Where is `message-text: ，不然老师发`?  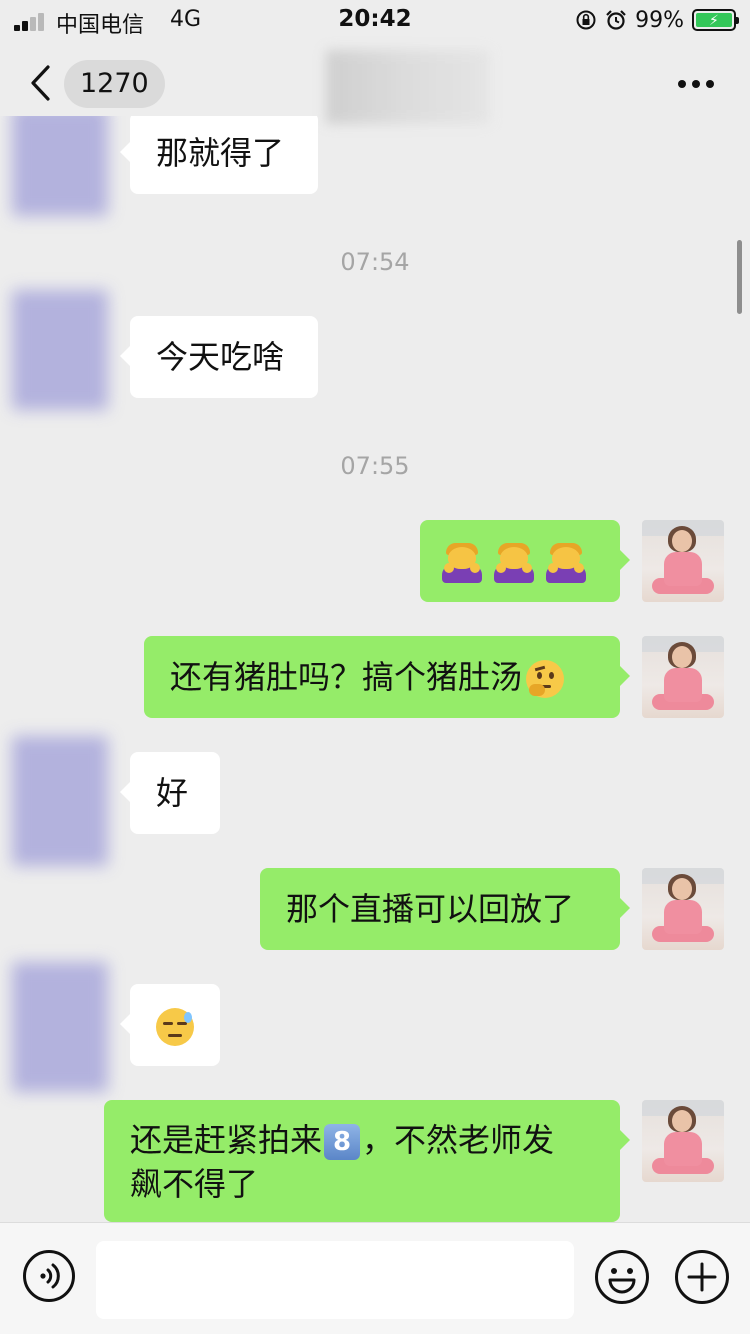
message-text: ，不然老师发 is located at coordinates (458, 1140).